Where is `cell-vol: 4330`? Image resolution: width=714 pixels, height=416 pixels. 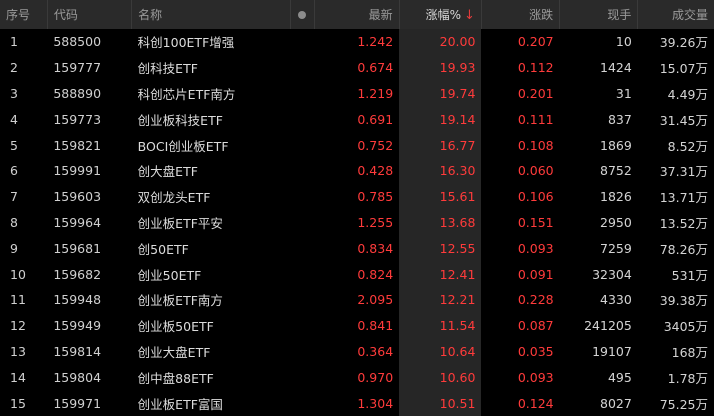 cell-vol: 4330 is located at coordinates (616, 300).